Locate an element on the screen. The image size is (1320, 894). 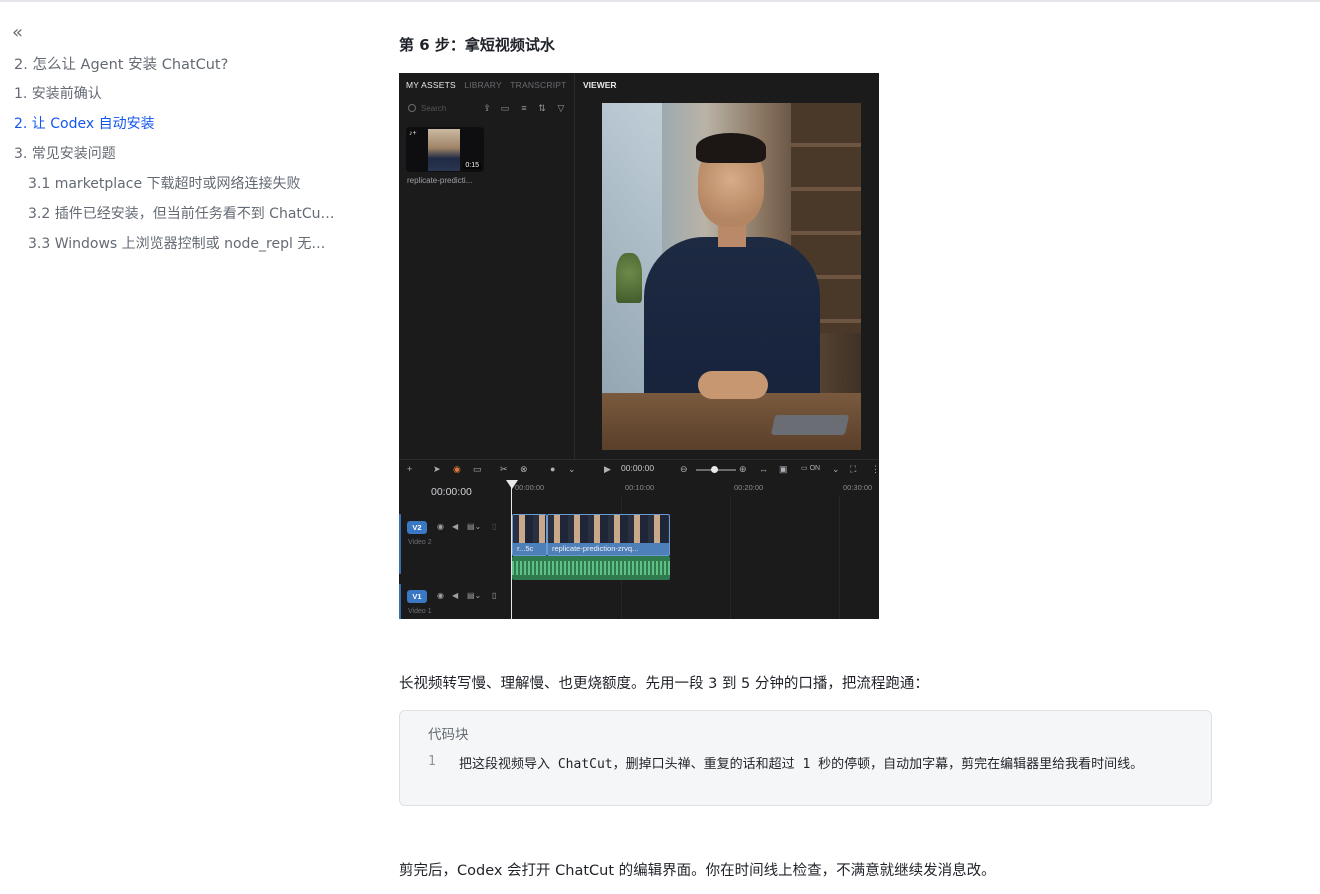
asset-thumbnail: ♪+ 0:15 is located at coordinates (445, 149).